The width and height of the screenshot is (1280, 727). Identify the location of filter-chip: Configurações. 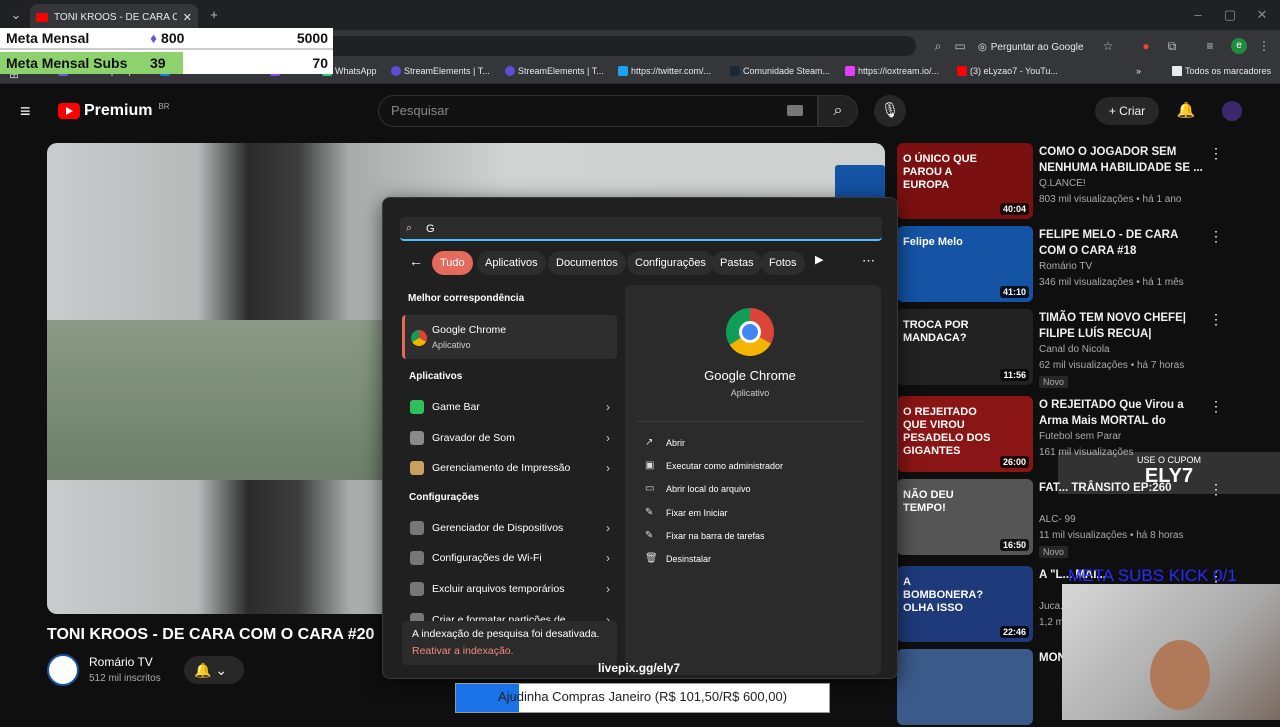
(670, 263).